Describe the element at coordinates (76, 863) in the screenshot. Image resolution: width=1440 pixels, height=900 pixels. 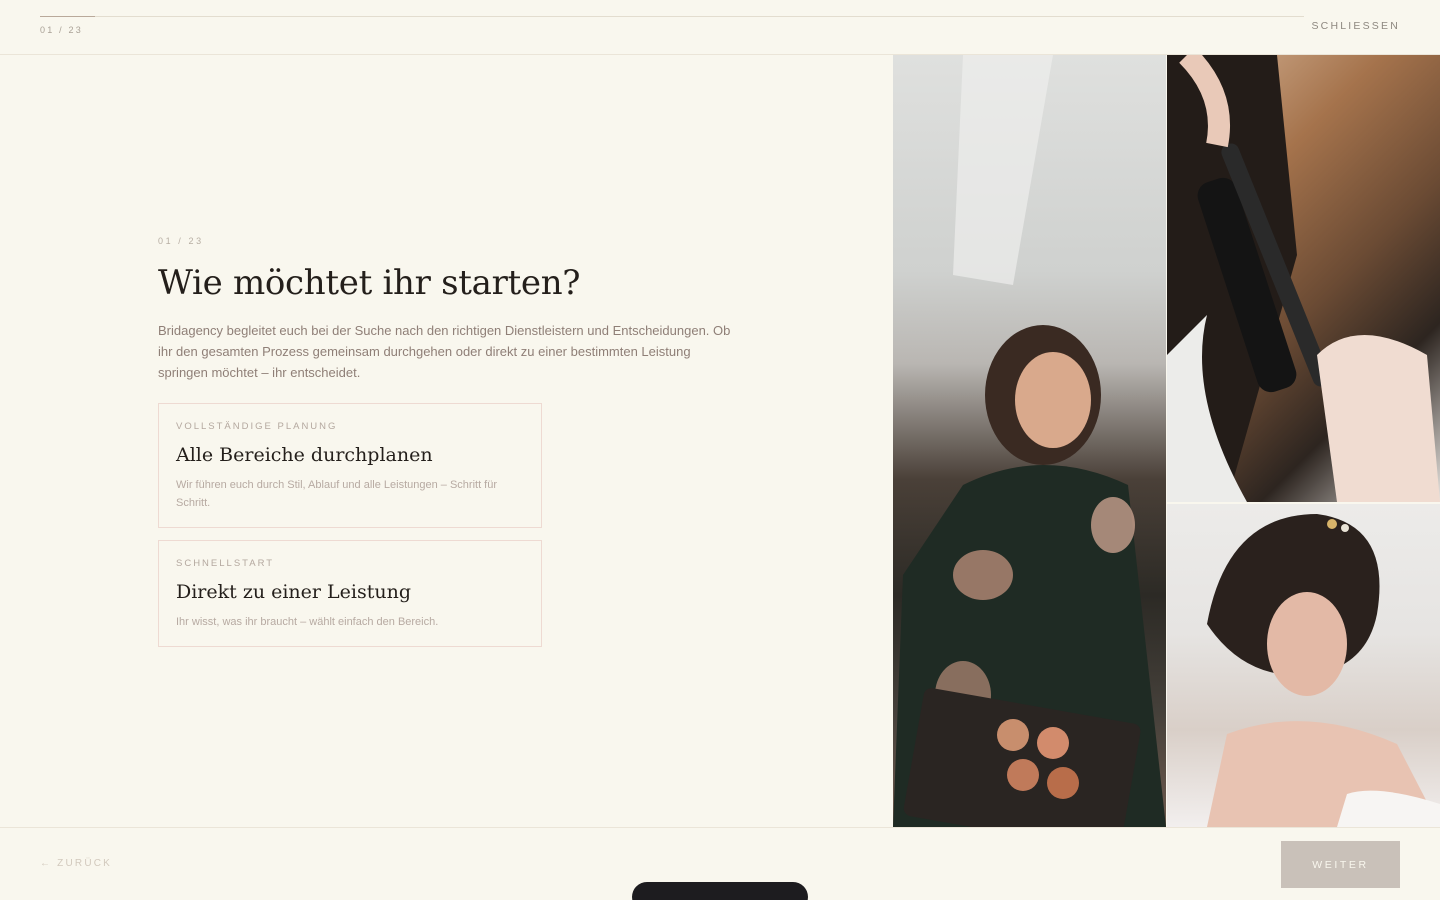
I see `back-button: ← ZURÜCK` at that location.